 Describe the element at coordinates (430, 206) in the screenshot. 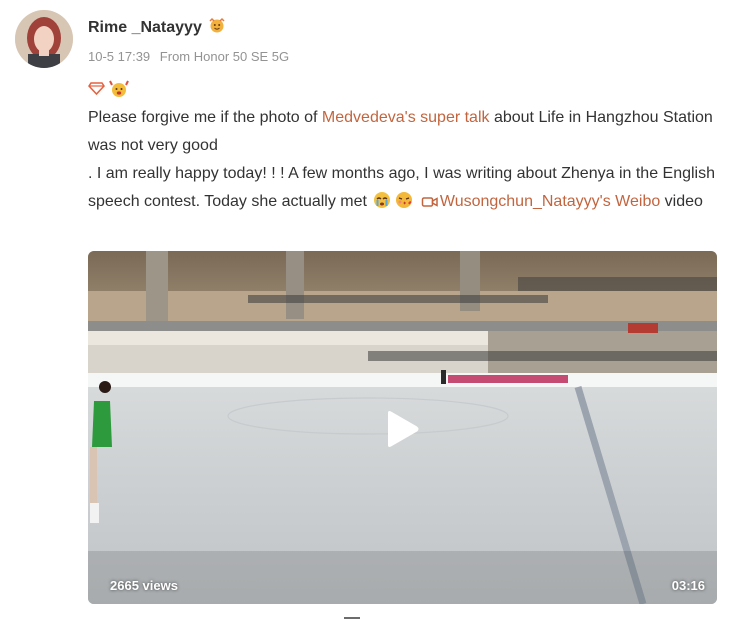

I see `video-camera-icon` at that location.